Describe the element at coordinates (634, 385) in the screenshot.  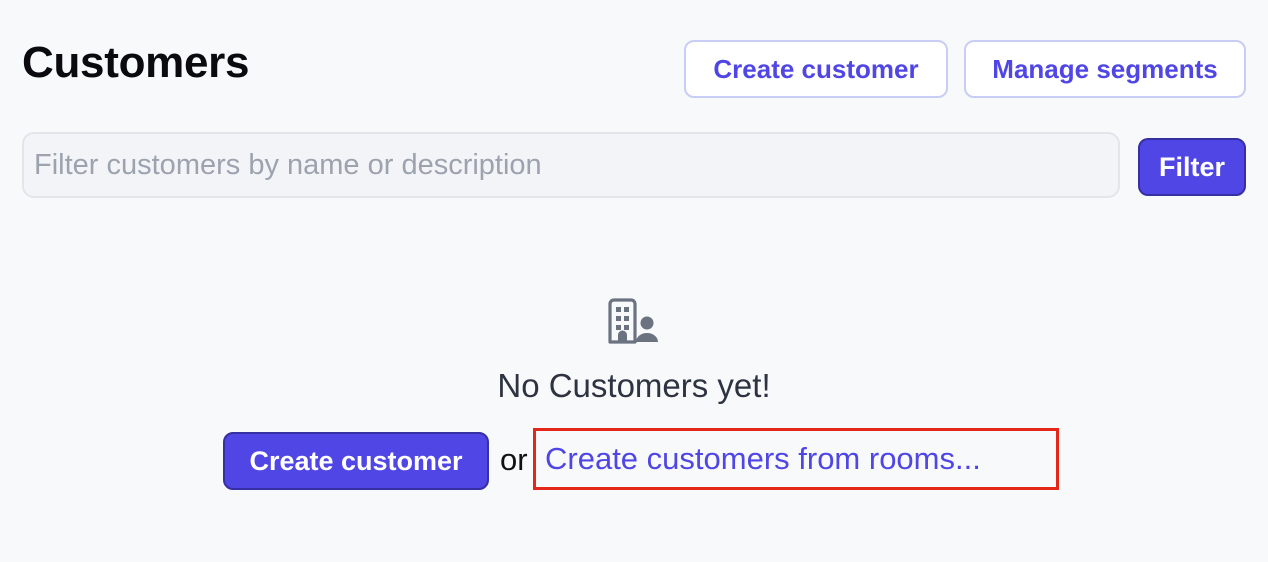
I see `empty-state-message: No Customers yet!` at that location.